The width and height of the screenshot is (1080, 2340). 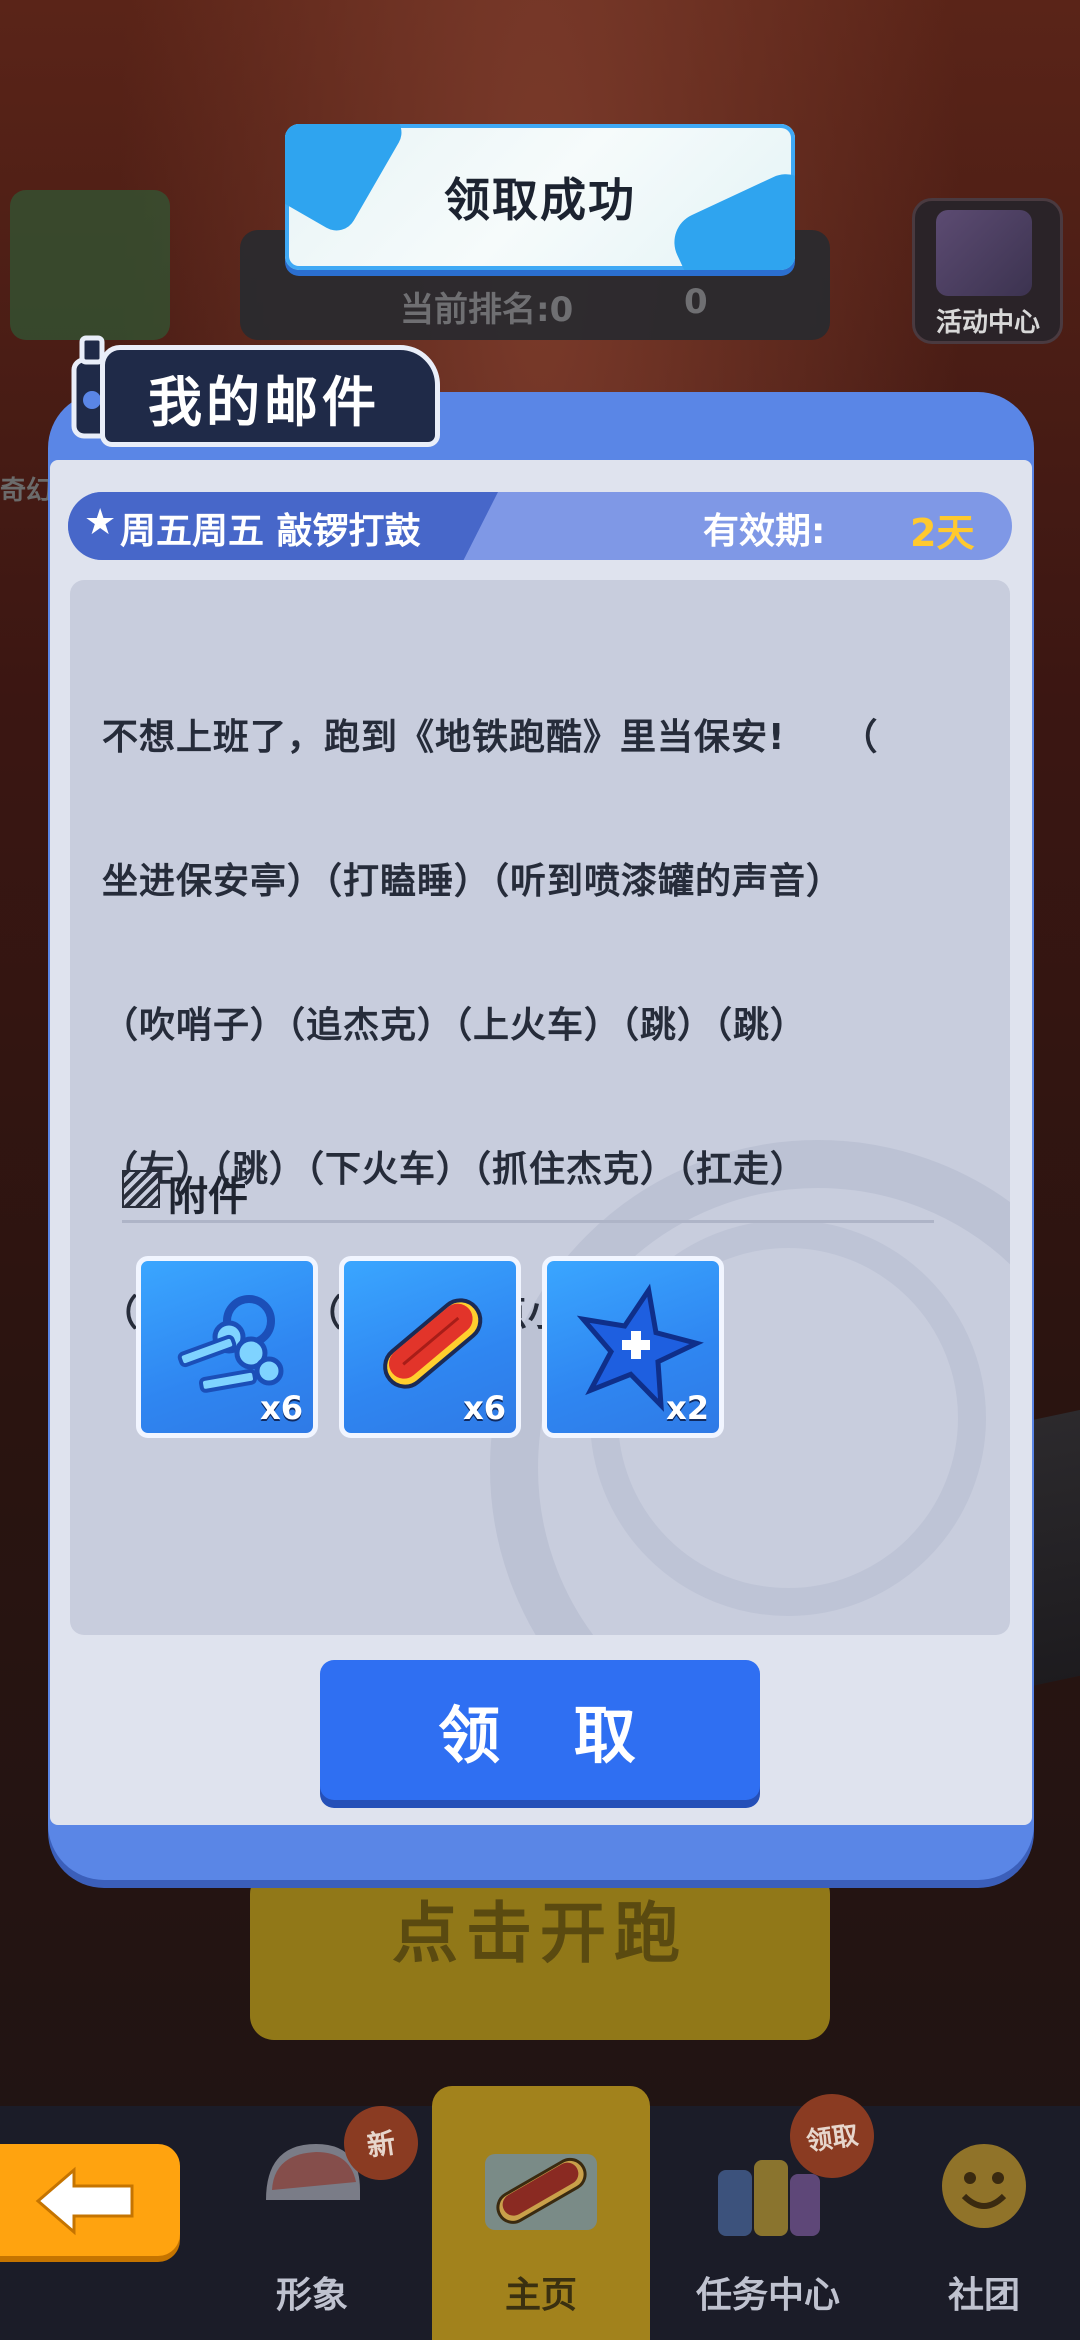 I want to click on claim-button: 领 取, so click(x=540, y=1730).